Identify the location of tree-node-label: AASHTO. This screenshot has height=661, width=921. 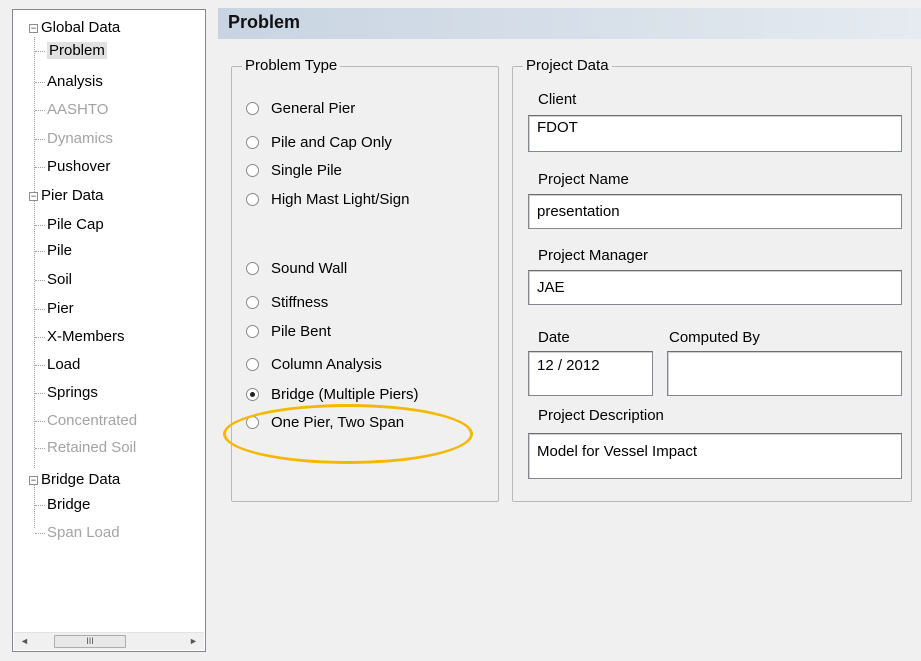
(78, 109).